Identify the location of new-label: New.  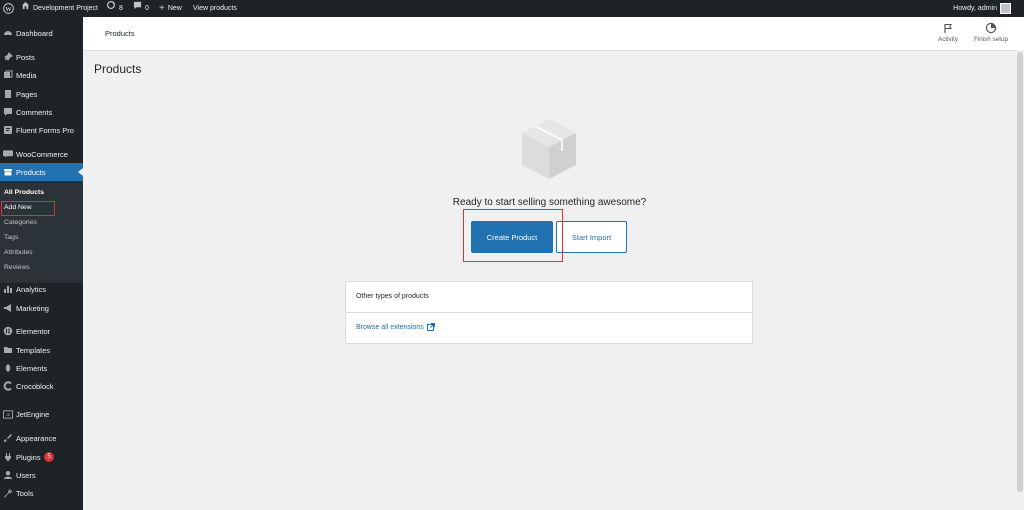
(174, 8).